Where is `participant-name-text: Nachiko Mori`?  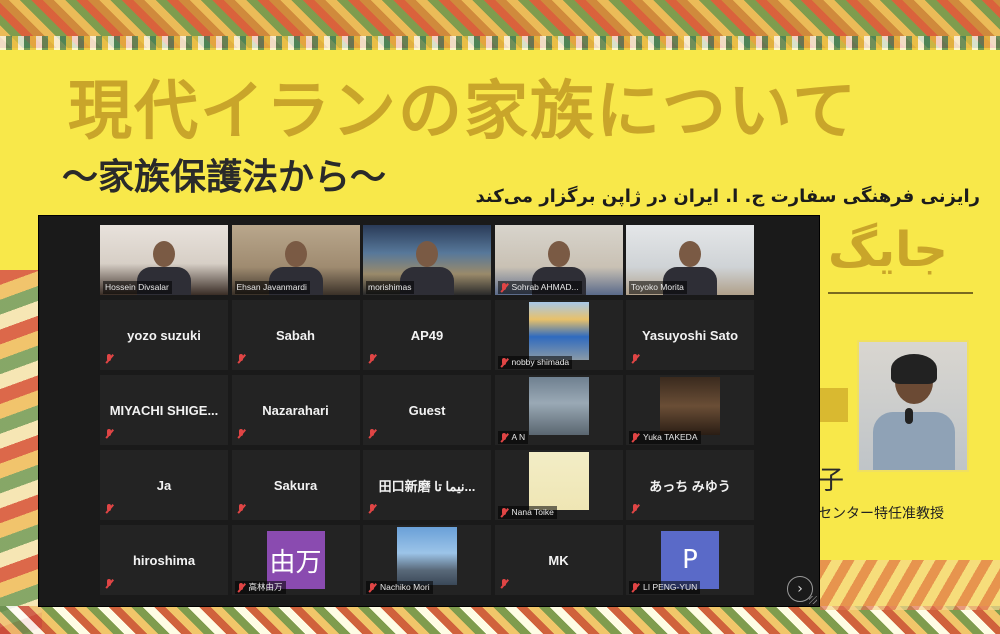
participant-name-text: Nachiko Mori is located at coordinates (405, 587).